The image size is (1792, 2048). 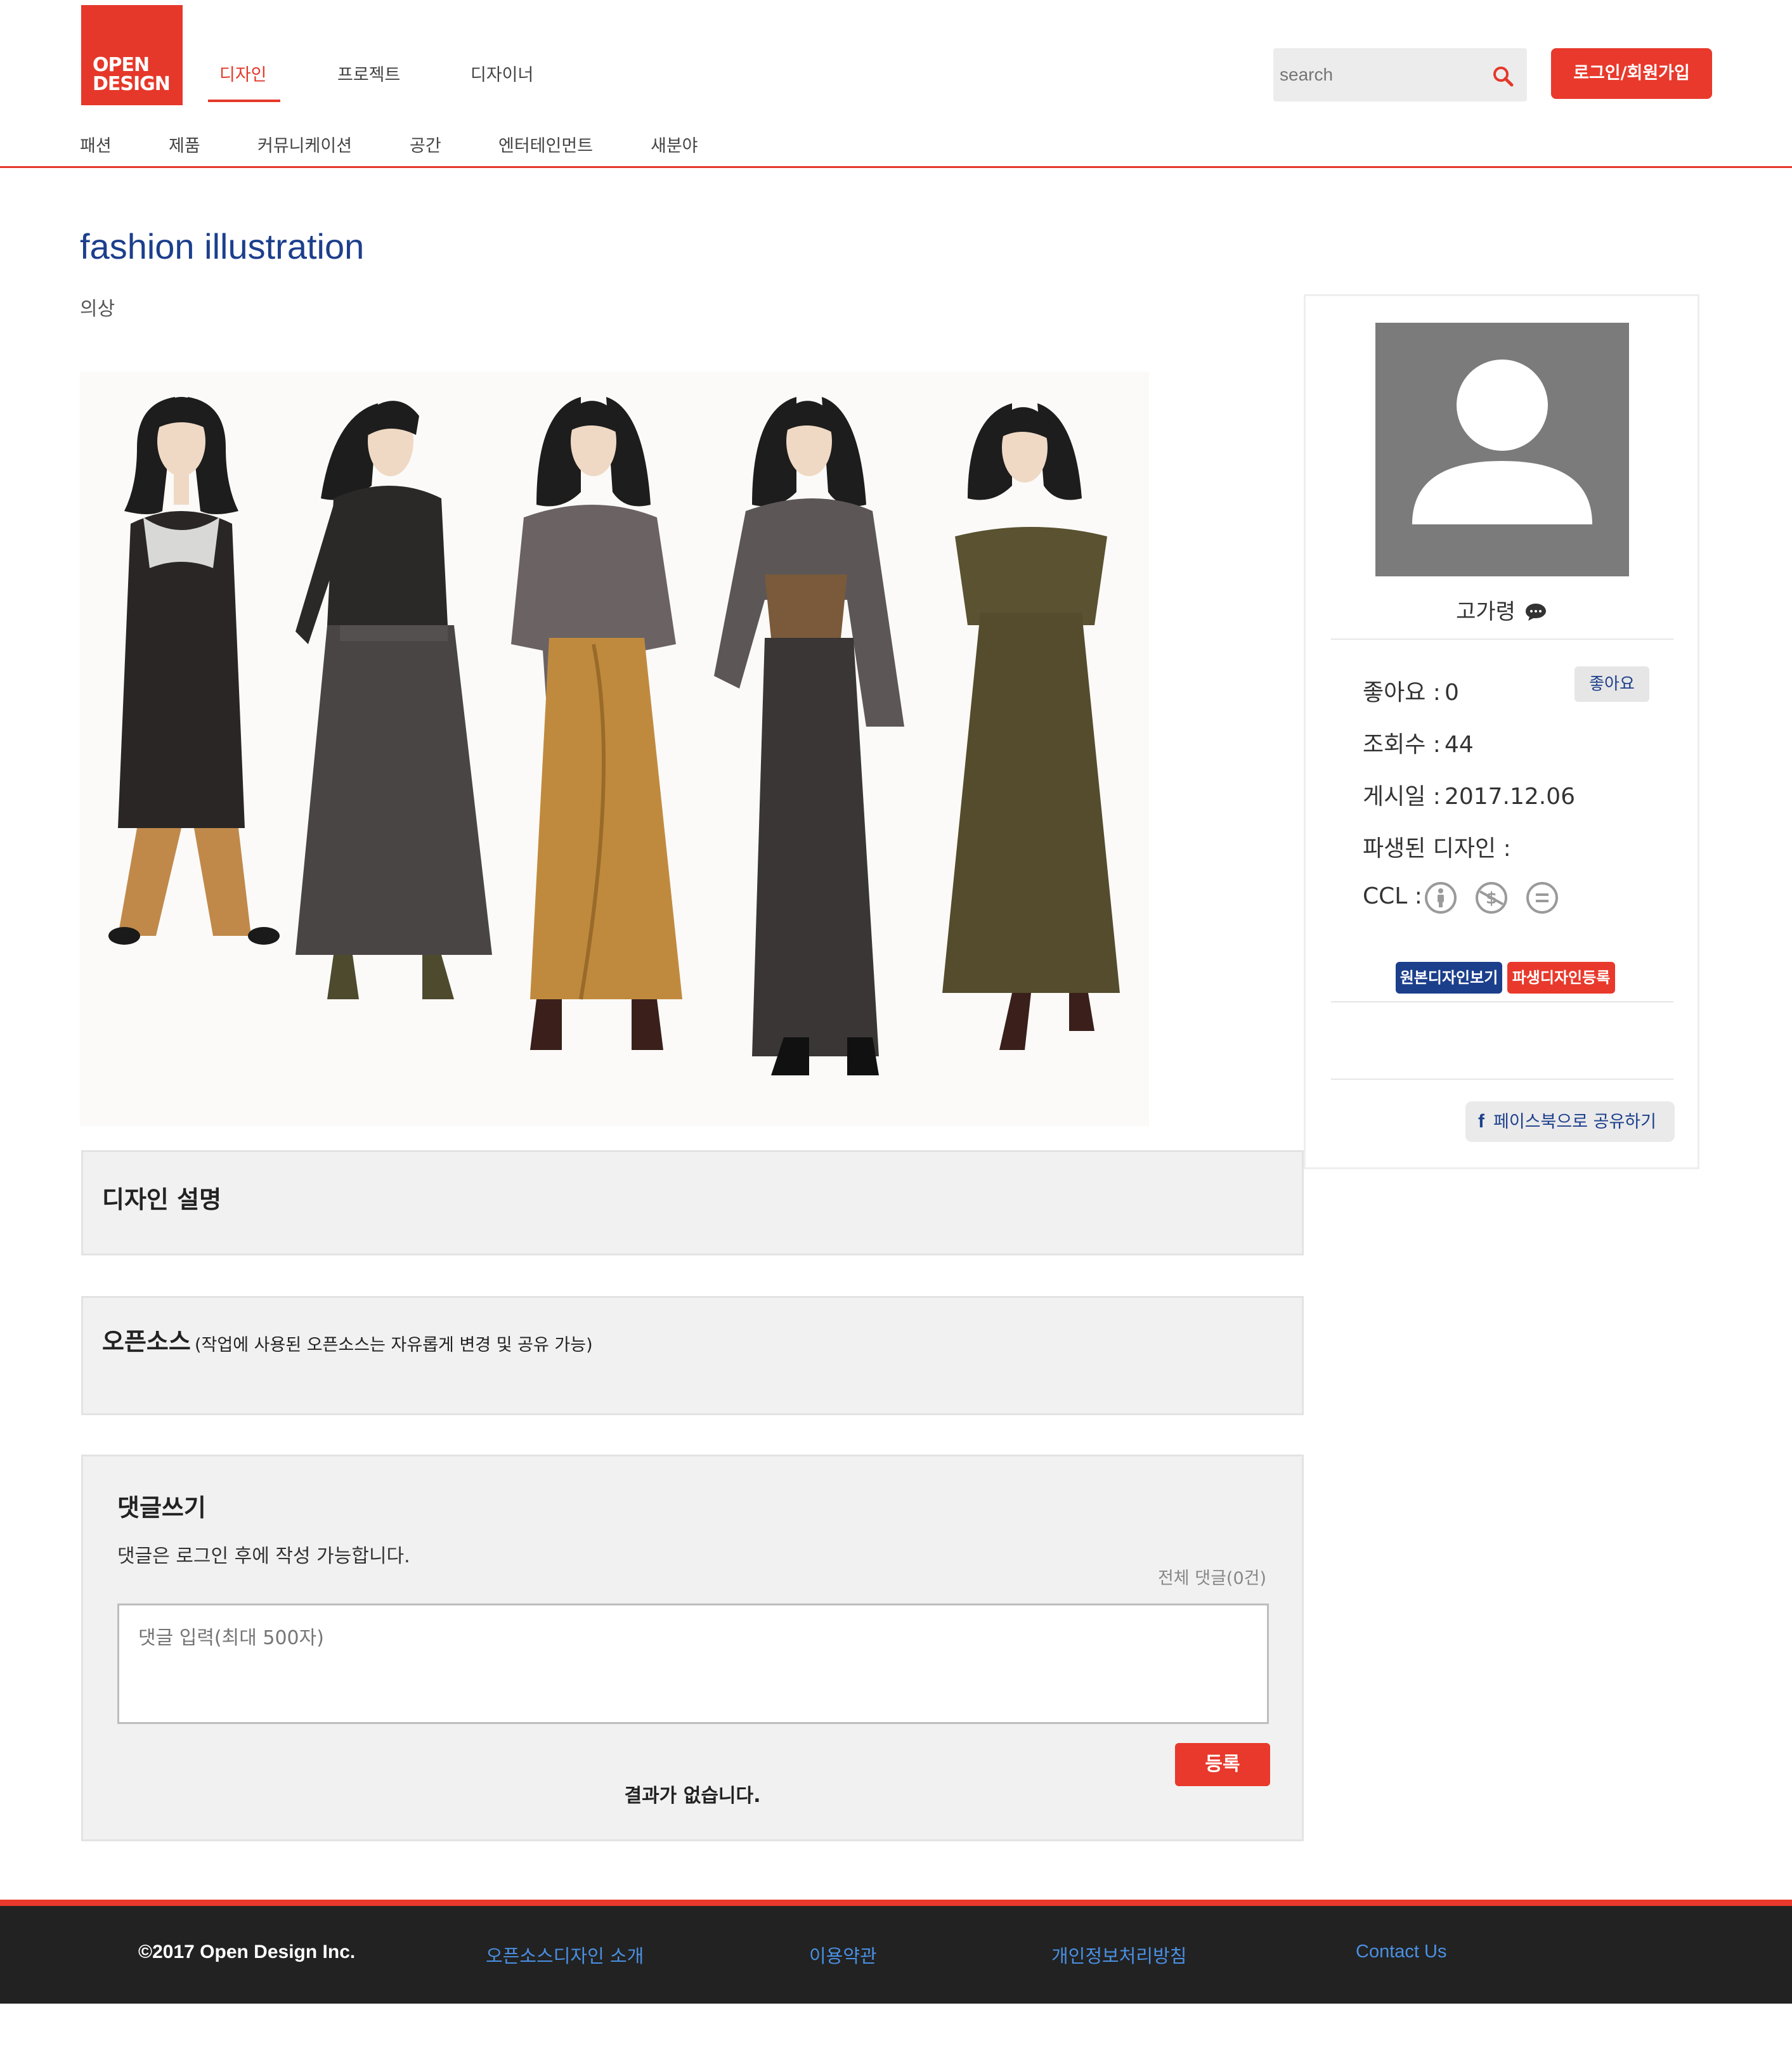 I want to click on derived-design-stat: 파생된 디자인 :, so click(x=1437, y=846).